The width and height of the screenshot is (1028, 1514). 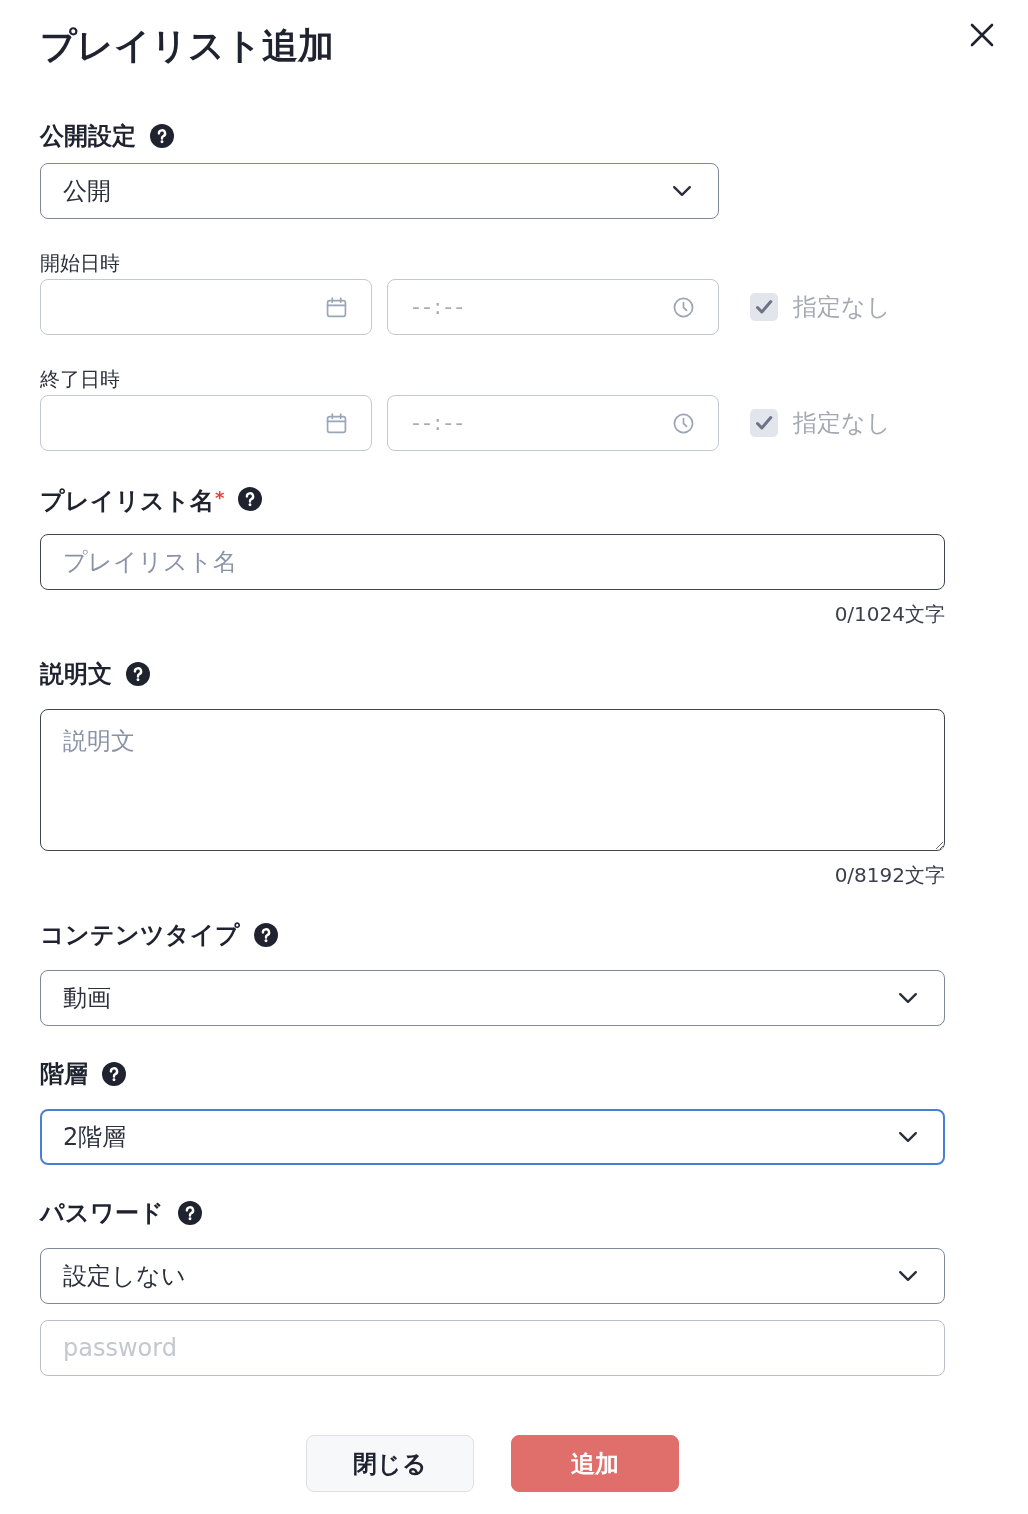 I want to click on close-dialog-button: 閉じる, so click(x=390, y=1463).